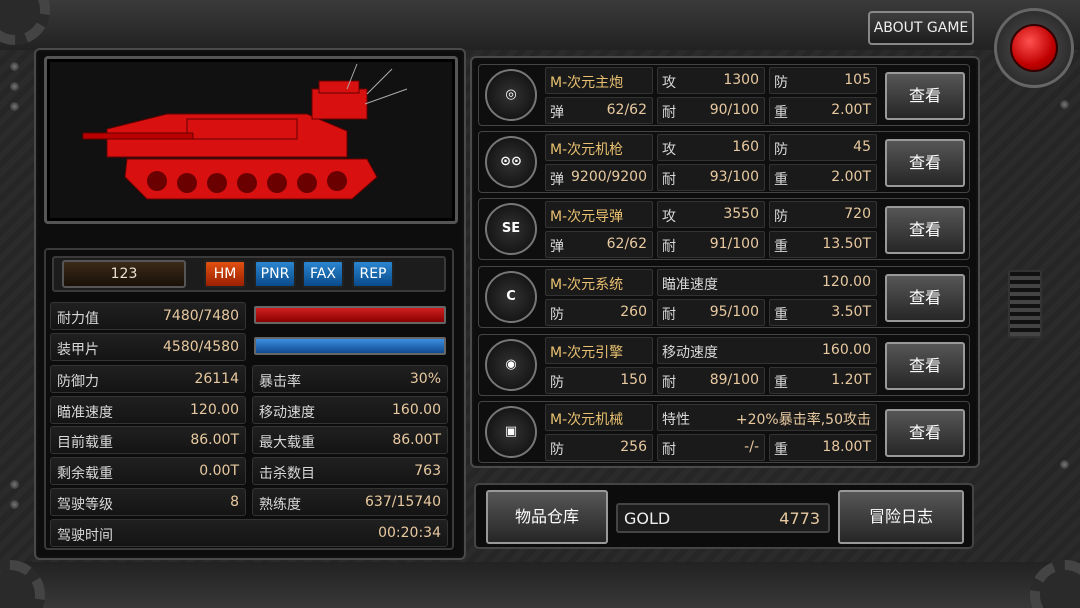  Describe the element at coordinates (609, 177) in the screenshot. I see `stat-value: 9200/9200` at that location.